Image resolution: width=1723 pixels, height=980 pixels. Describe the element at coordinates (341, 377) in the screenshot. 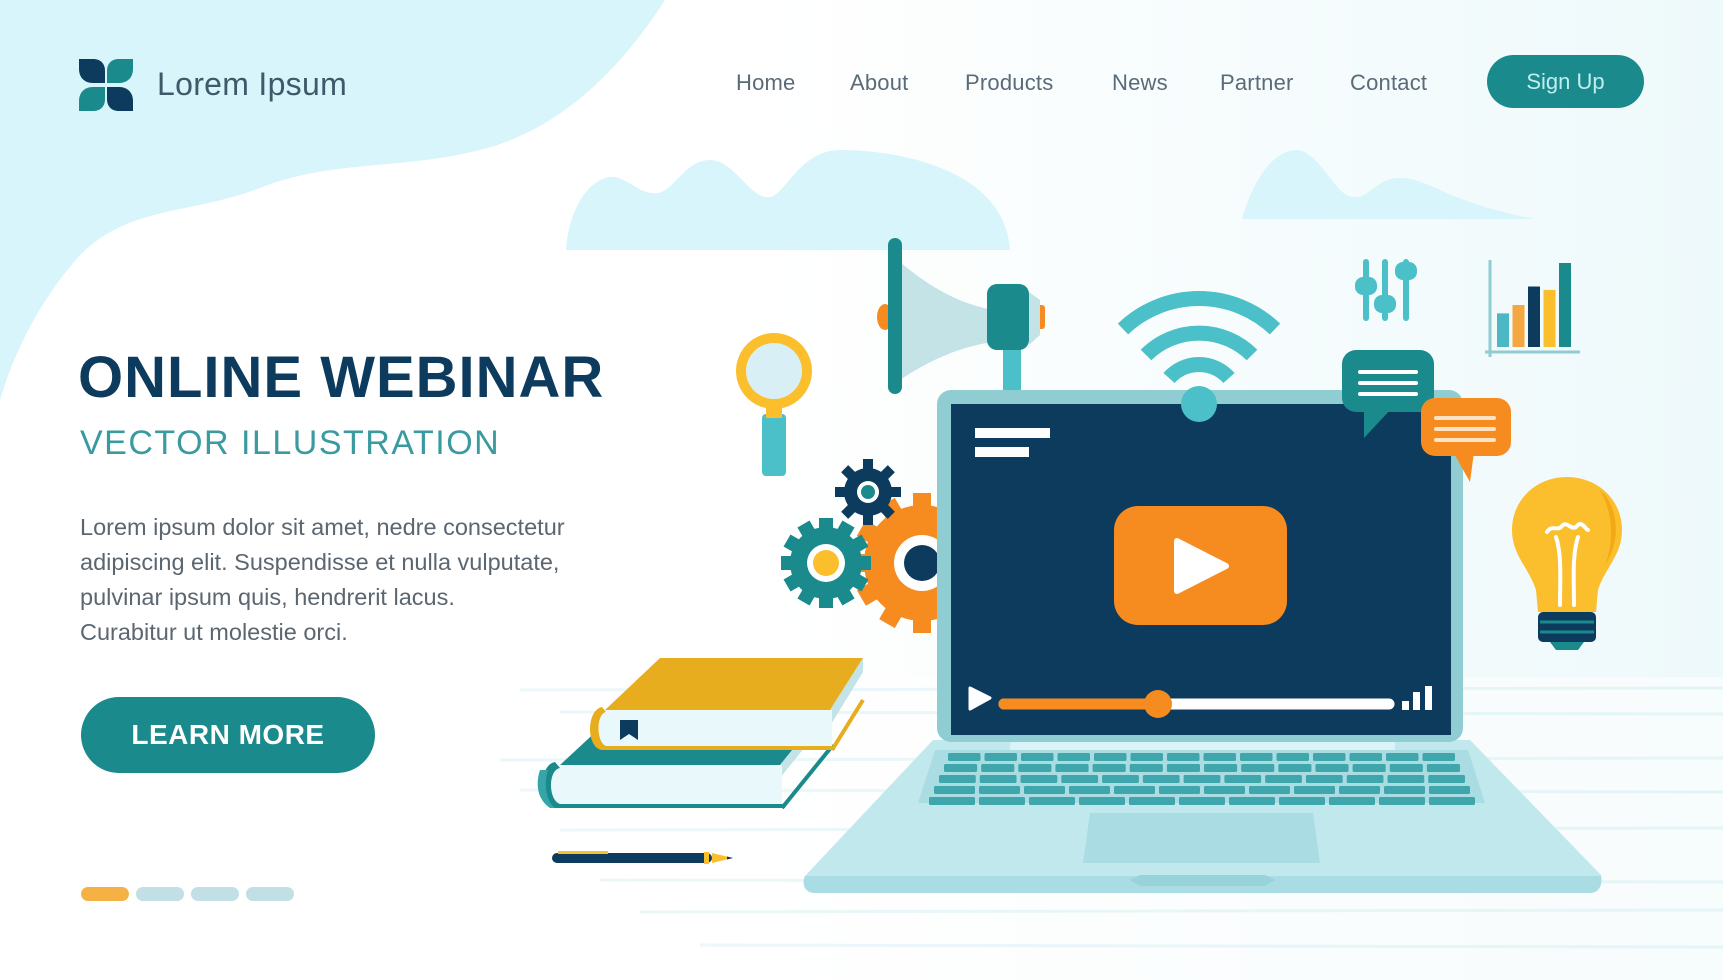

I see `hero-title: ONLINE WEBINAR` at that location.